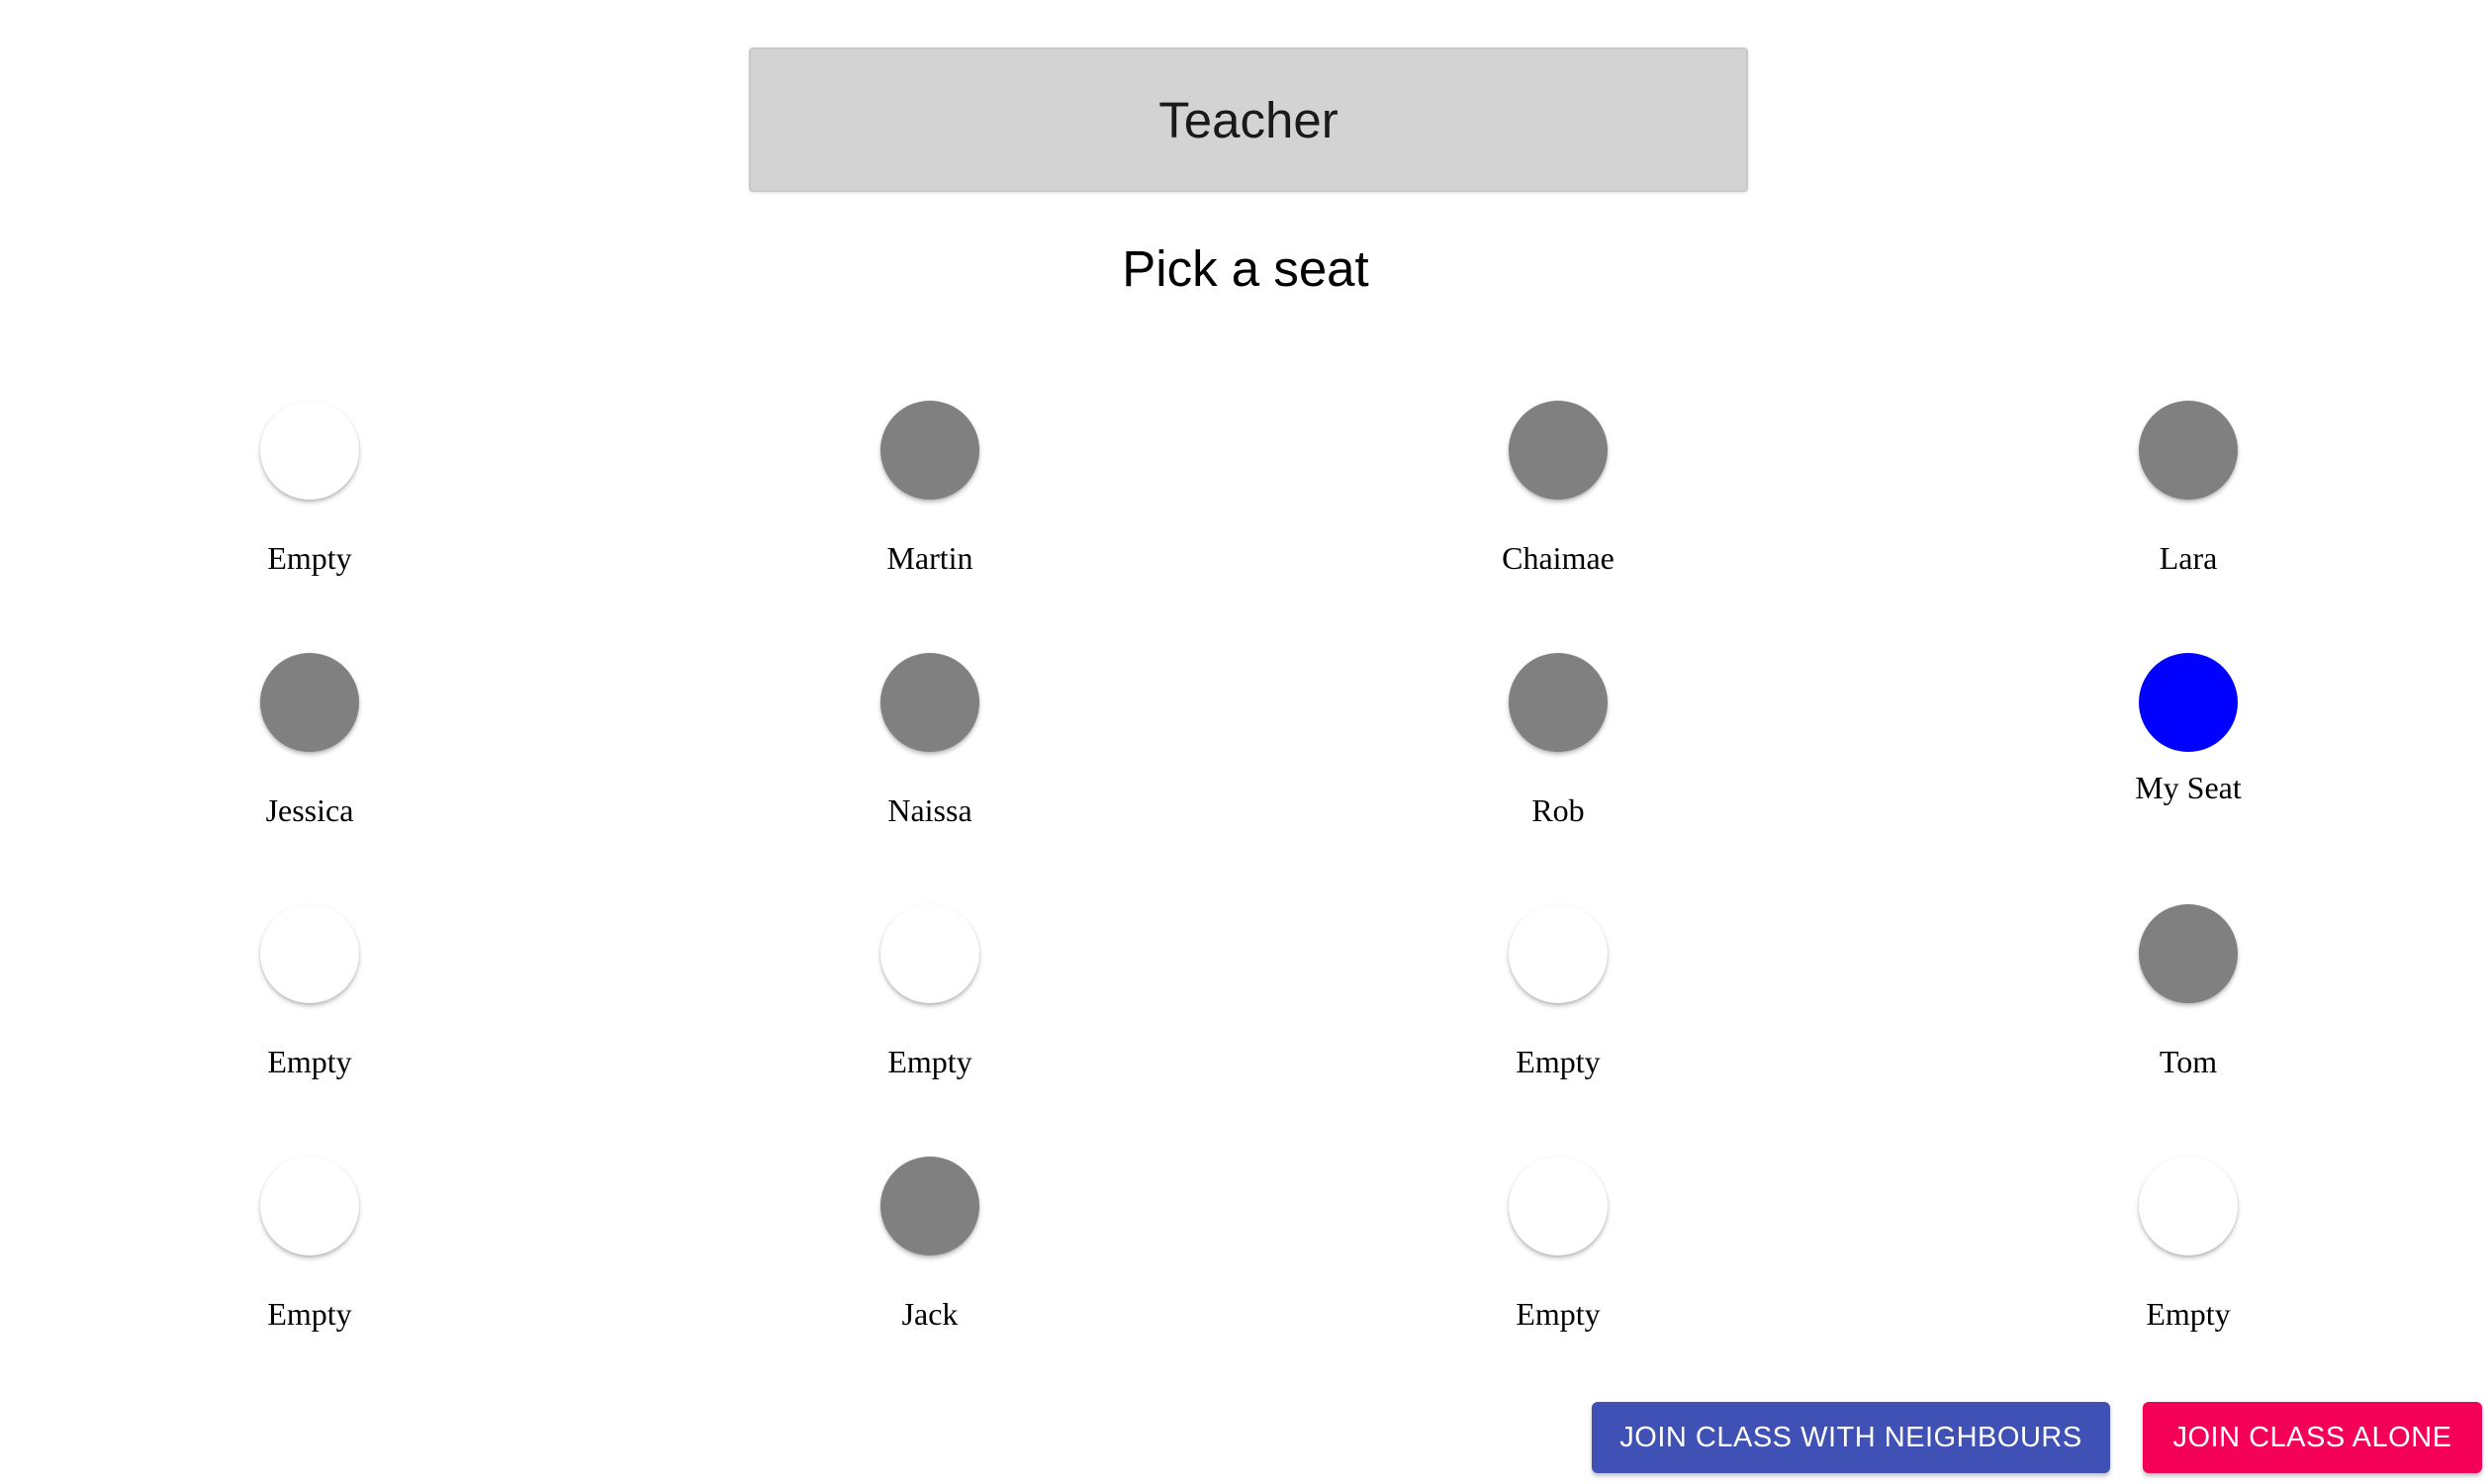 The width and height of the screenshot is (2491, 1484). I want to click on seat-14: Jack, so click(930, 1255).